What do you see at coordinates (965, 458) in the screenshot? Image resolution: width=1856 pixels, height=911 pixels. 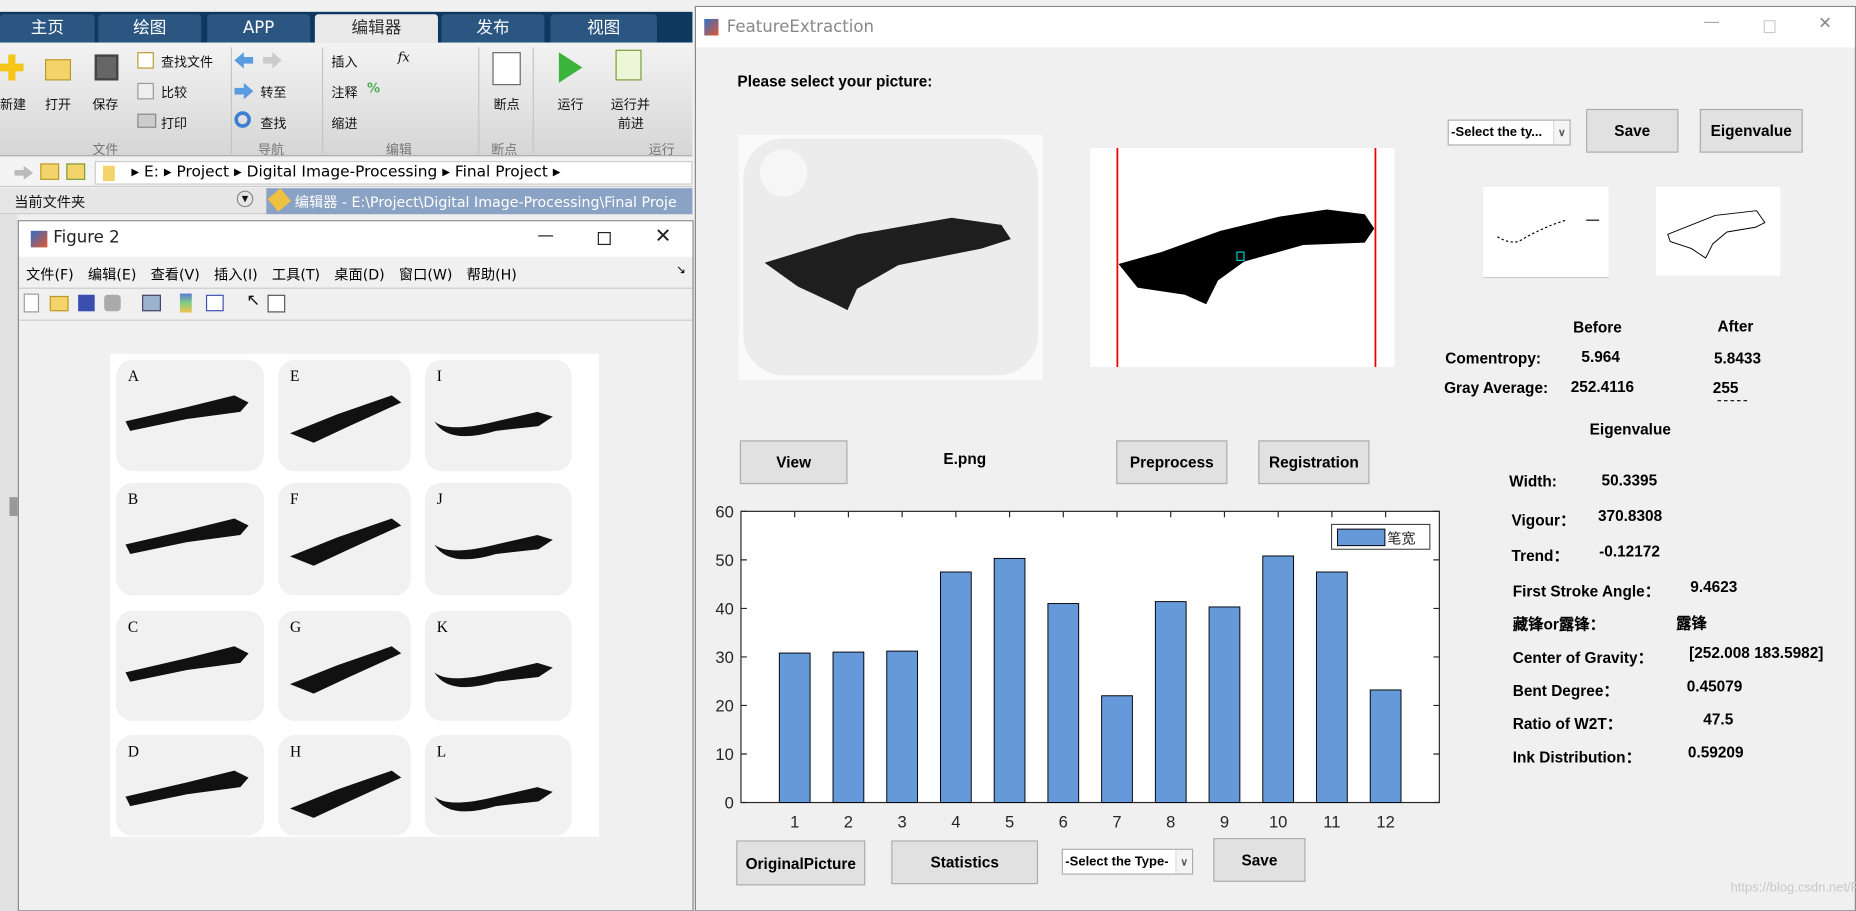 I see `filename-label: E.png` at bounding box center [965, 458].